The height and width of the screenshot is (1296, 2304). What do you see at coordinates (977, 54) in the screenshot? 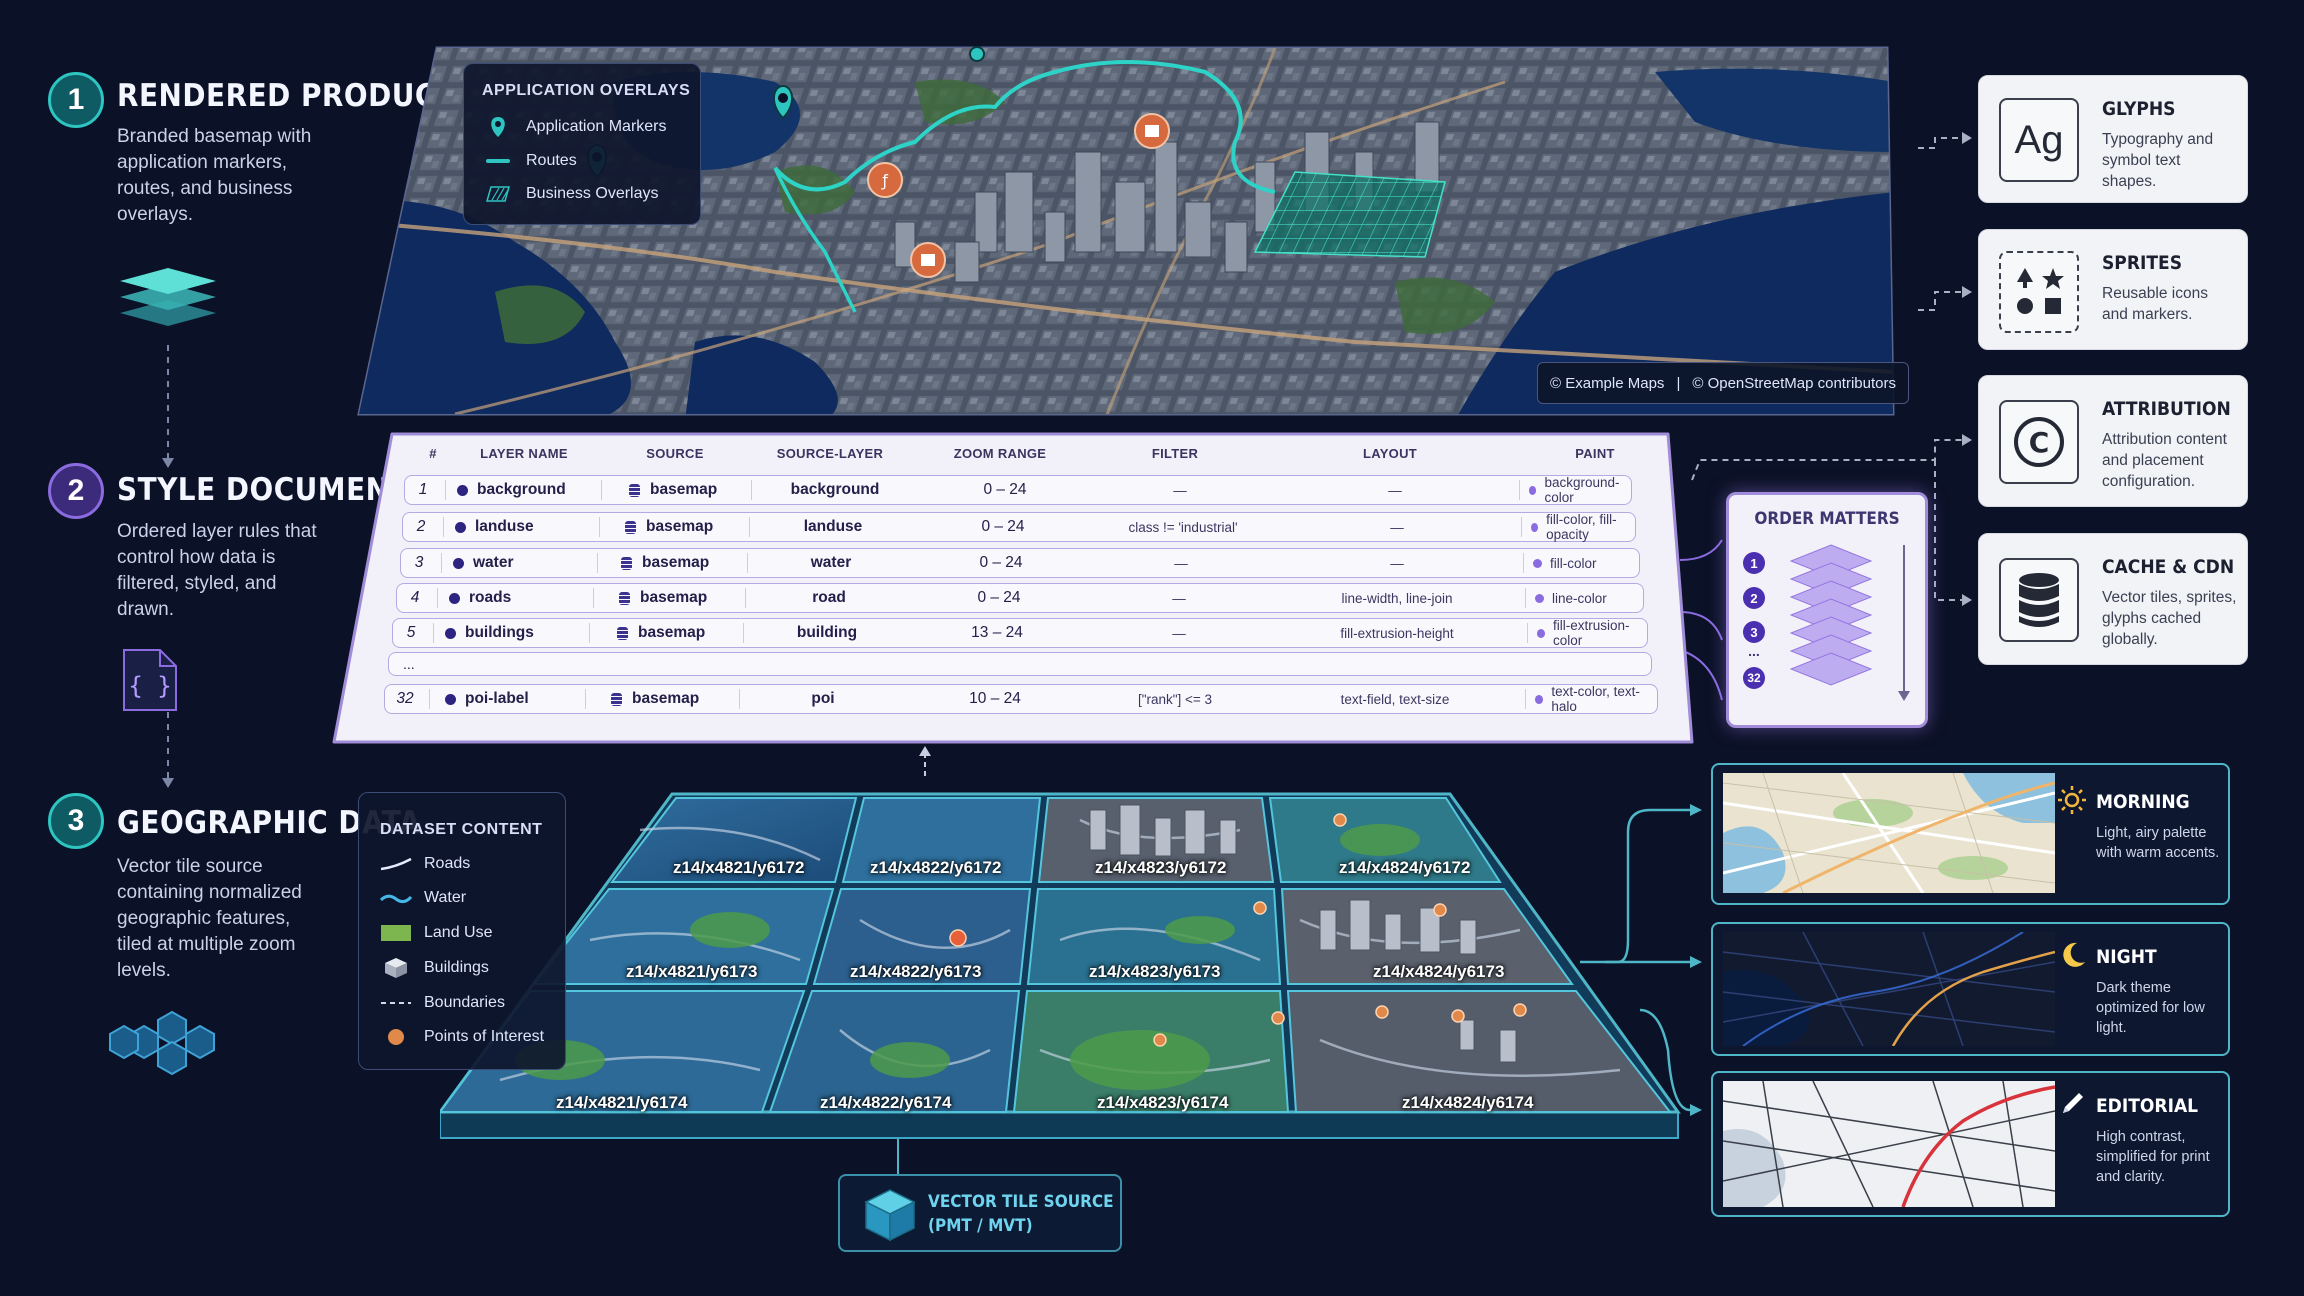
I see `route-endpoint-marker` at bounding box center [977, 54].